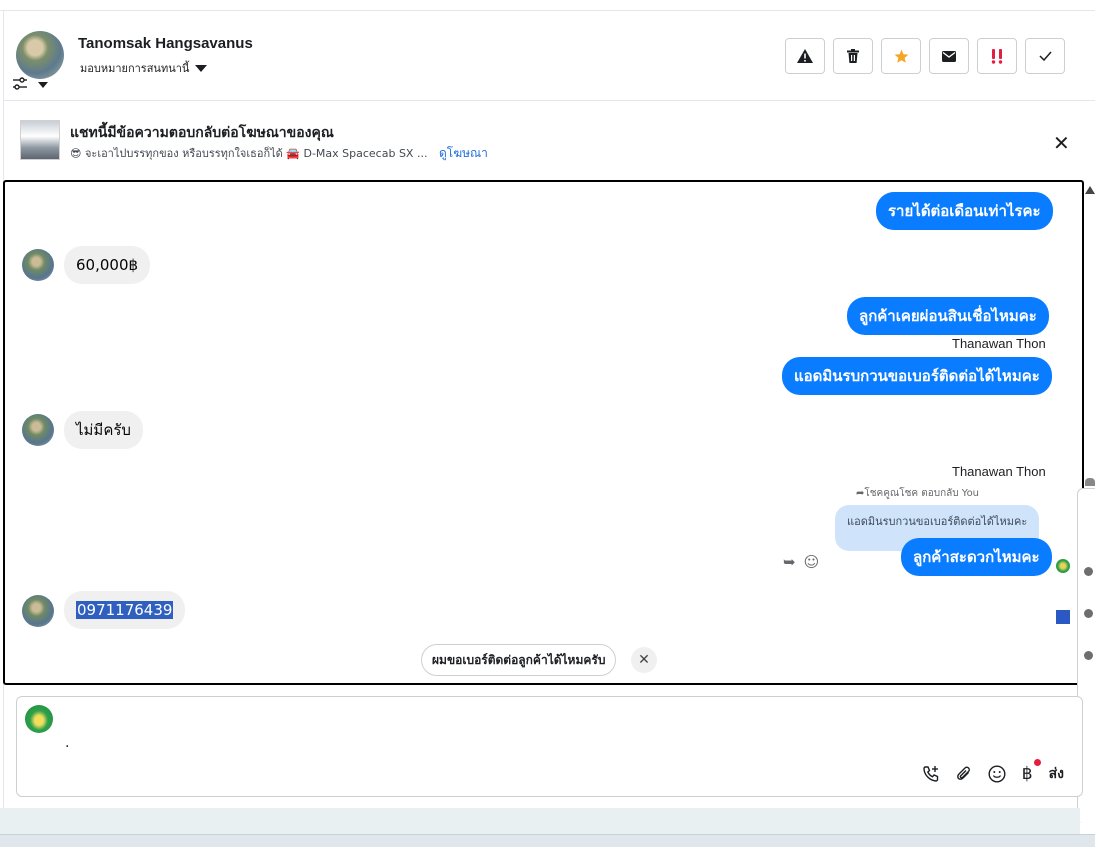 The width and height of the screenshot is (1095, 847). What do you see at coordinates (1063, 617) in the screenshot?
I see `seen-indicator` at bounding box center [1063, 617].